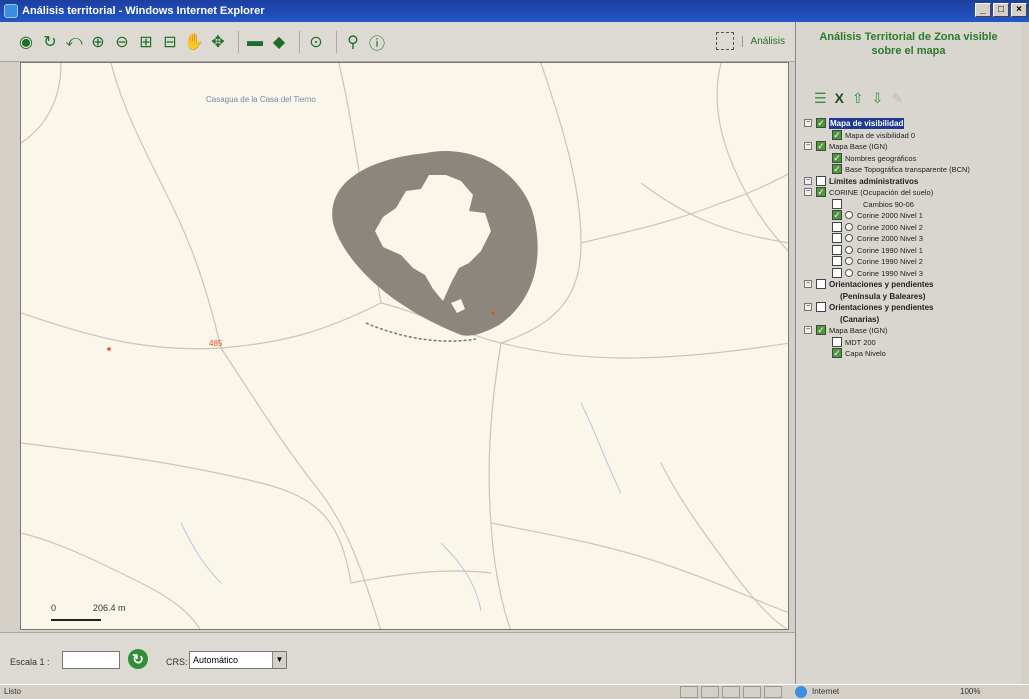 The width and height of the screenshot is (1029, 699). What do you see at coordinates (911, 320) in the screenshot?
I see `layer-item: (Canarias)` at bounding box center [911, 320].